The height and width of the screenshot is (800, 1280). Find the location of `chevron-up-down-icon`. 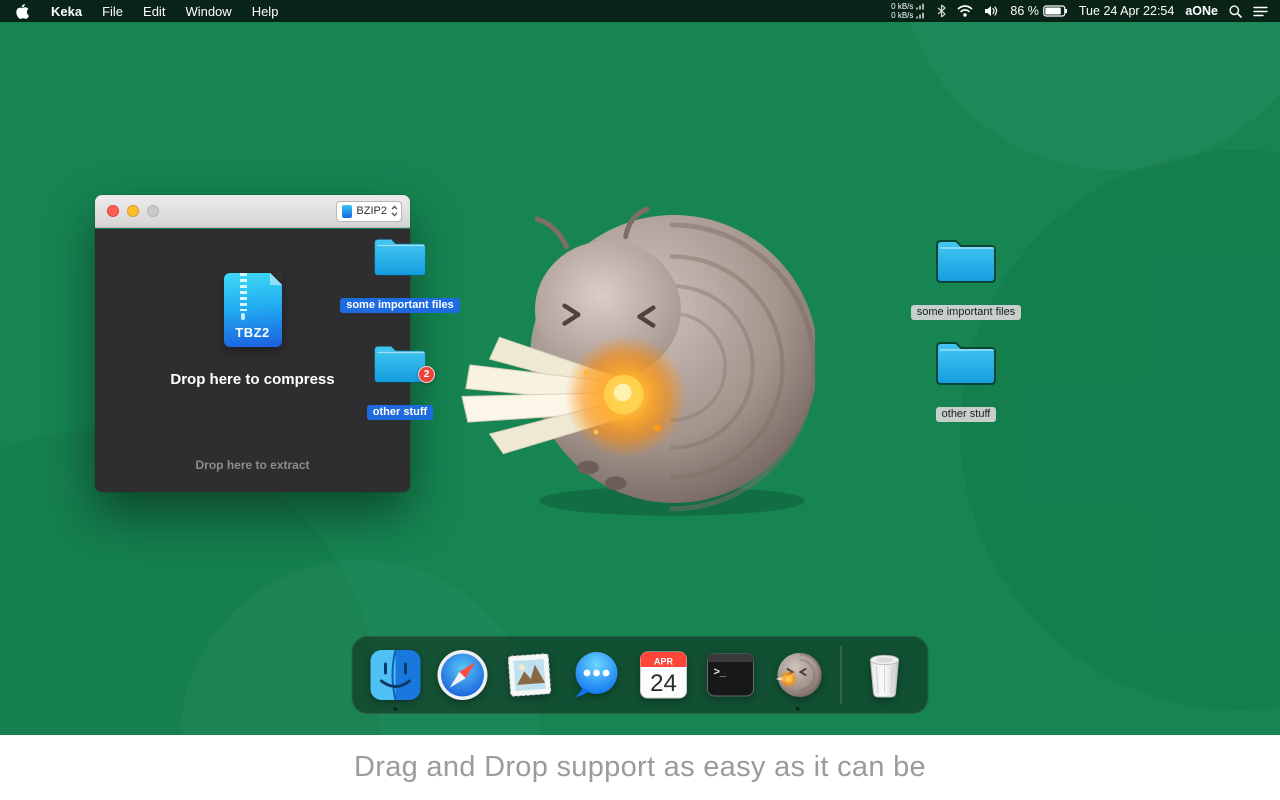

chevron-up-down-icon is located at coordinates (394, 211).